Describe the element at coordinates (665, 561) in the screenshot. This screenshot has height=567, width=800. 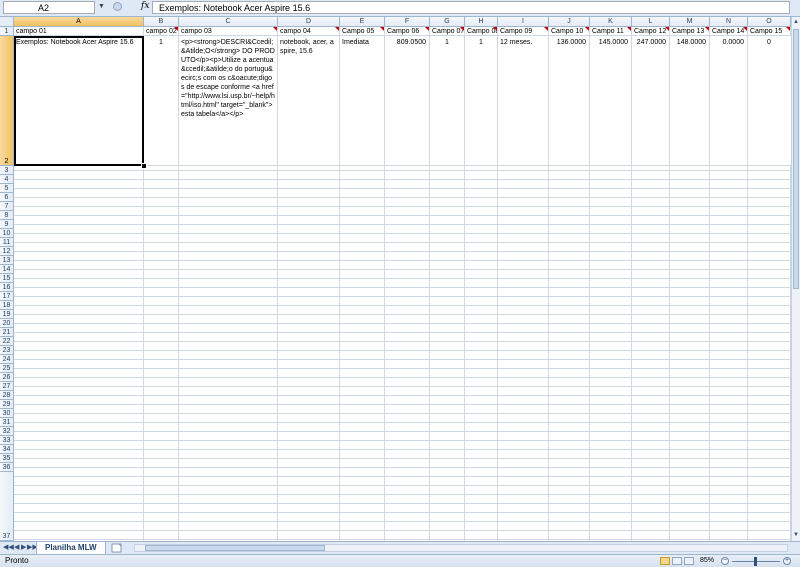
I see `normal-view-icon` at that location.